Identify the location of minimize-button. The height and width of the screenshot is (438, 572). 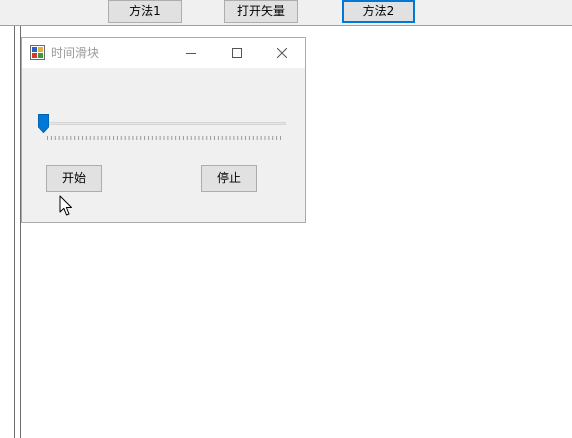
(191, 53).